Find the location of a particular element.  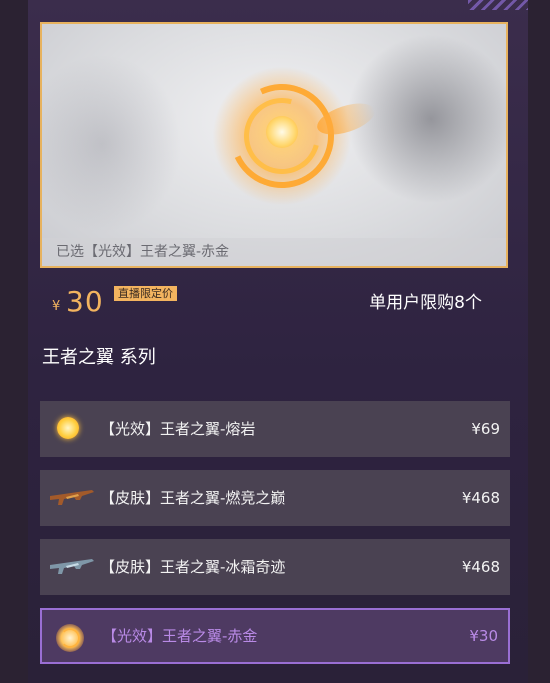

item-label: 【光效】王者之翼-赤金 is located at coordinates (180, 636).